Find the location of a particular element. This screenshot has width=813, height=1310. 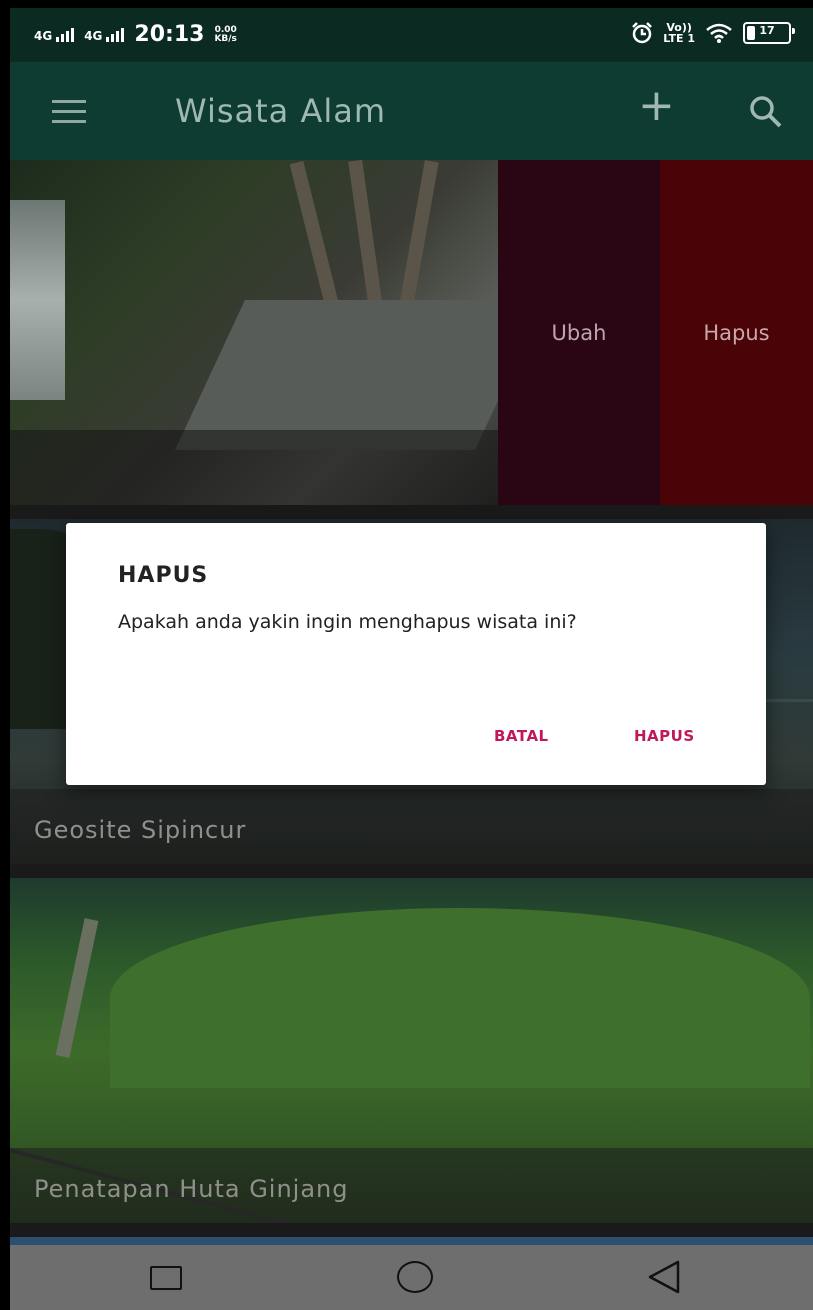

delete-button: Hapus is located at coordinates (736, 332).